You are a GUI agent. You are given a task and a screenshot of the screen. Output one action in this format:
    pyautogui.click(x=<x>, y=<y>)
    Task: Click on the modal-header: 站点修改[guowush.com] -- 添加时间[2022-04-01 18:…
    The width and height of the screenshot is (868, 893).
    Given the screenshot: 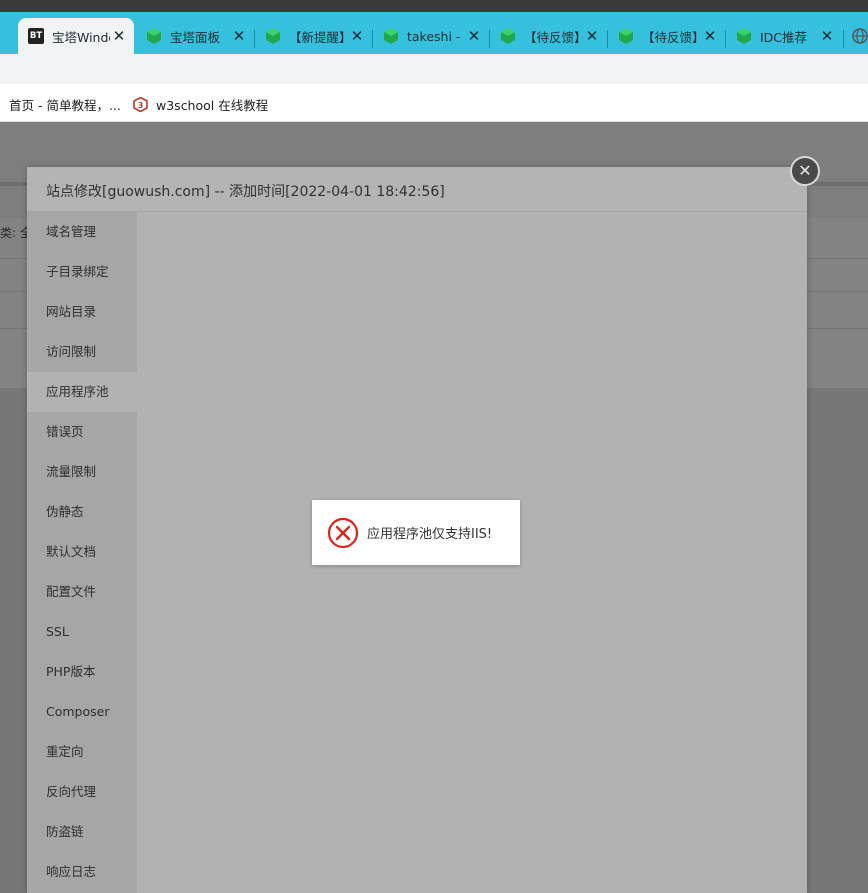 What is the action you would take?
    pyautogui.click(x=417, y=189)
    